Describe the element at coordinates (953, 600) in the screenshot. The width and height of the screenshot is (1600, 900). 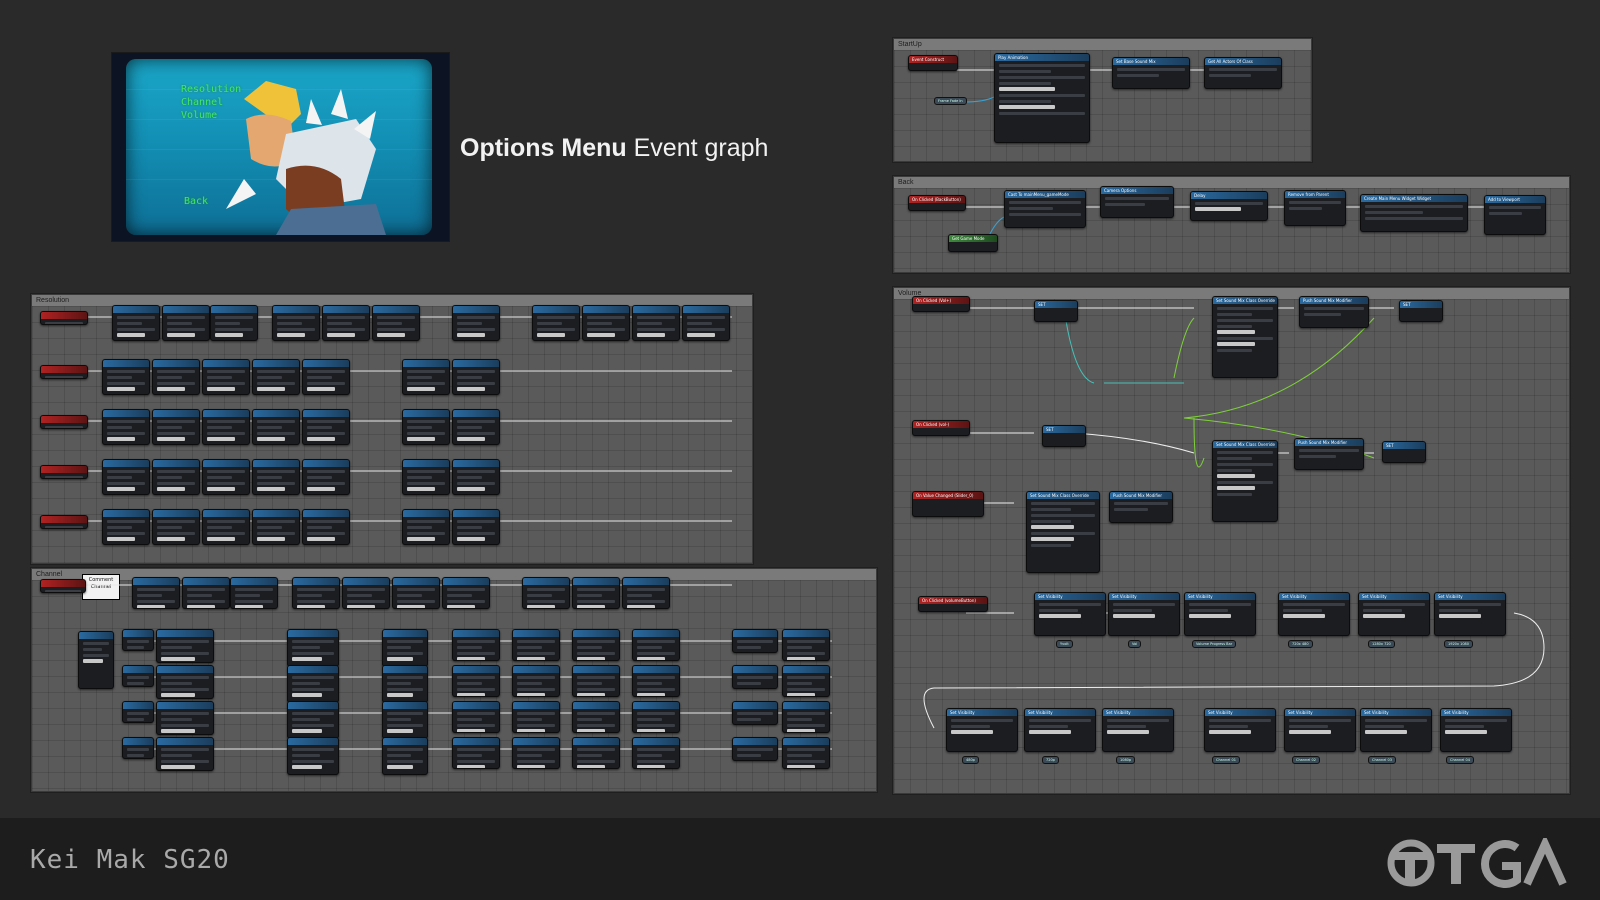
I see `node-title: On Clicked (volumeButton)` at that location.